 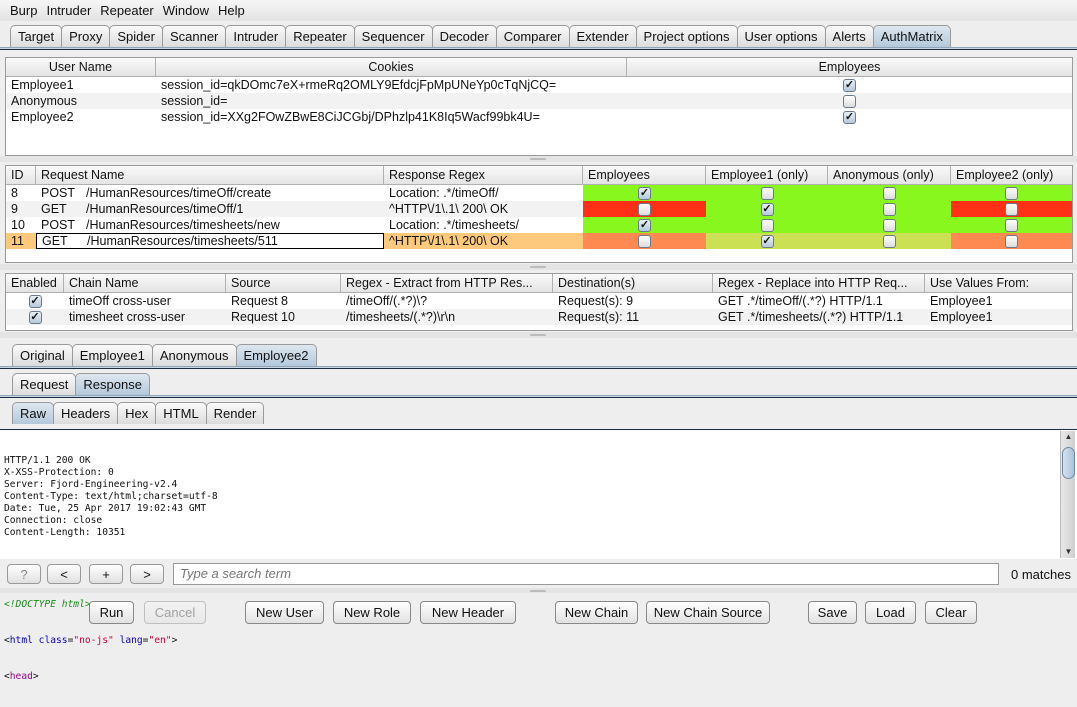 What do you see at coordinates (106, 574) in the screenshot?
I see `add-search-button: +` at bounding box center [106, 574].